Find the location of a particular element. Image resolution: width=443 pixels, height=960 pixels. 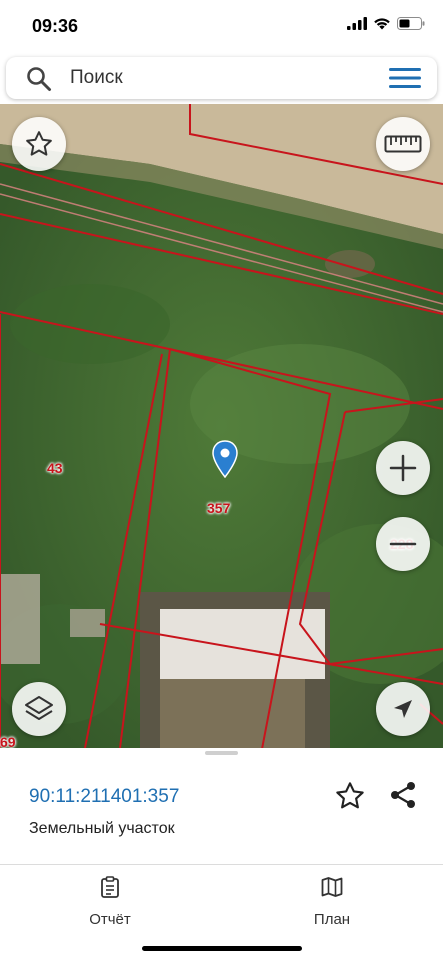

cellular-signal-icon is located at coordinates (357, 23).